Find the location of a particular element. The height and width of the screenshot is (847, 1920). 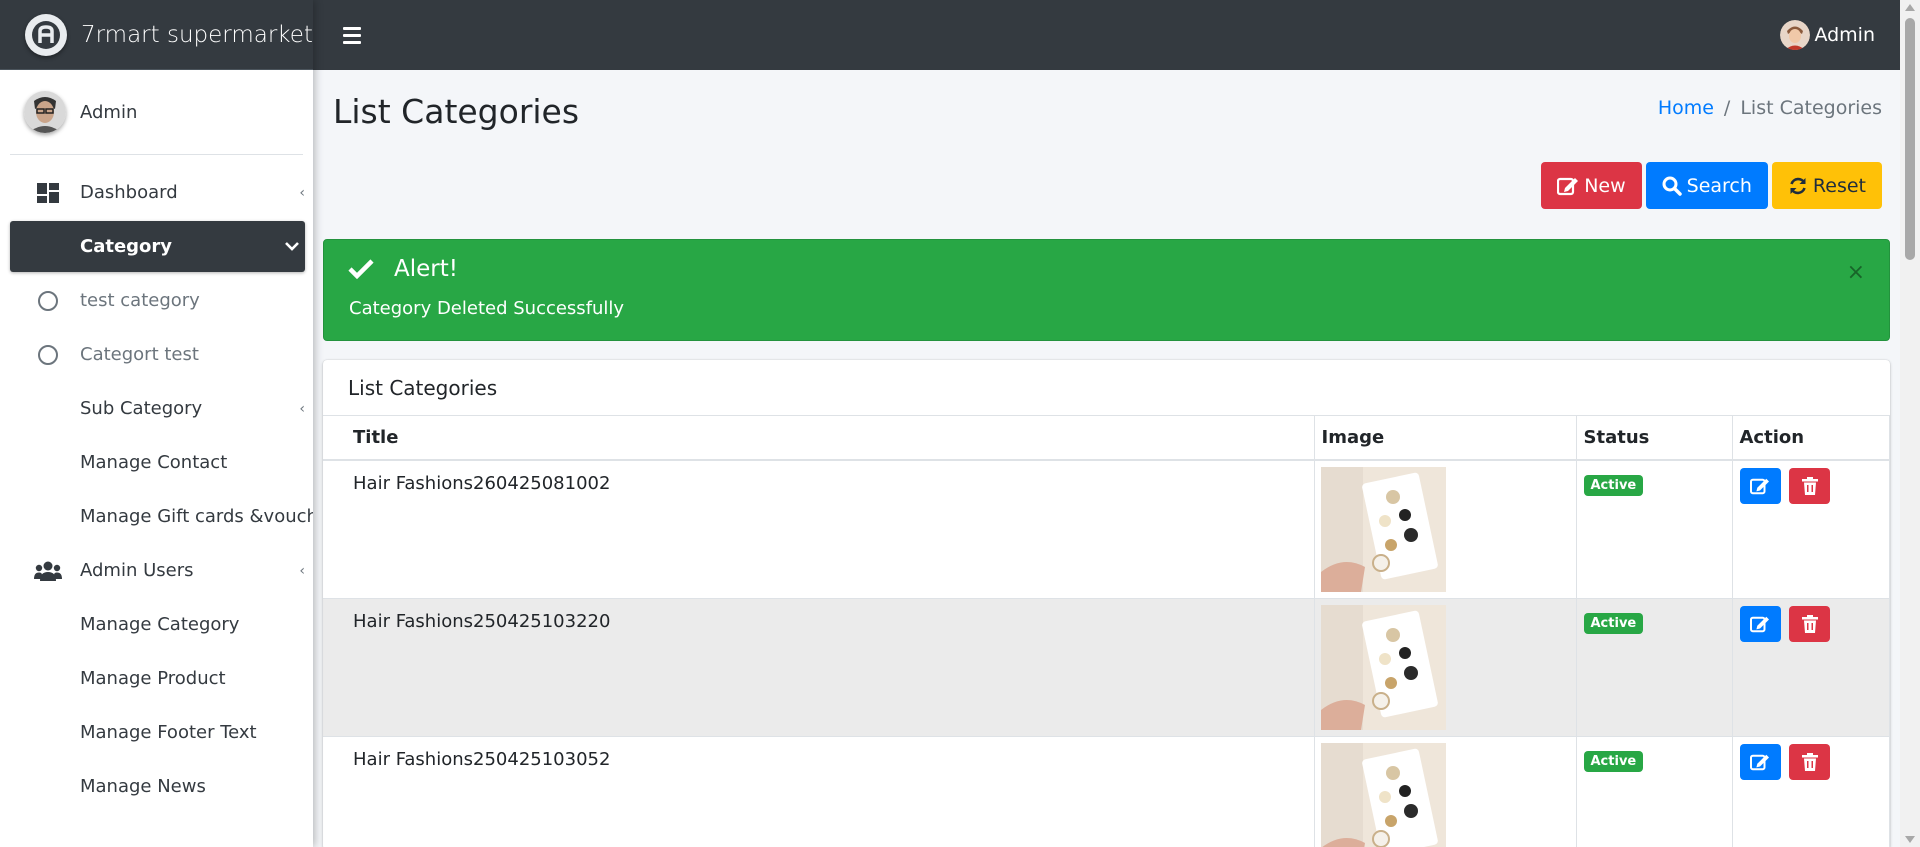

brand-name: 7rmart supermarket is located at coordinates (197, 34).